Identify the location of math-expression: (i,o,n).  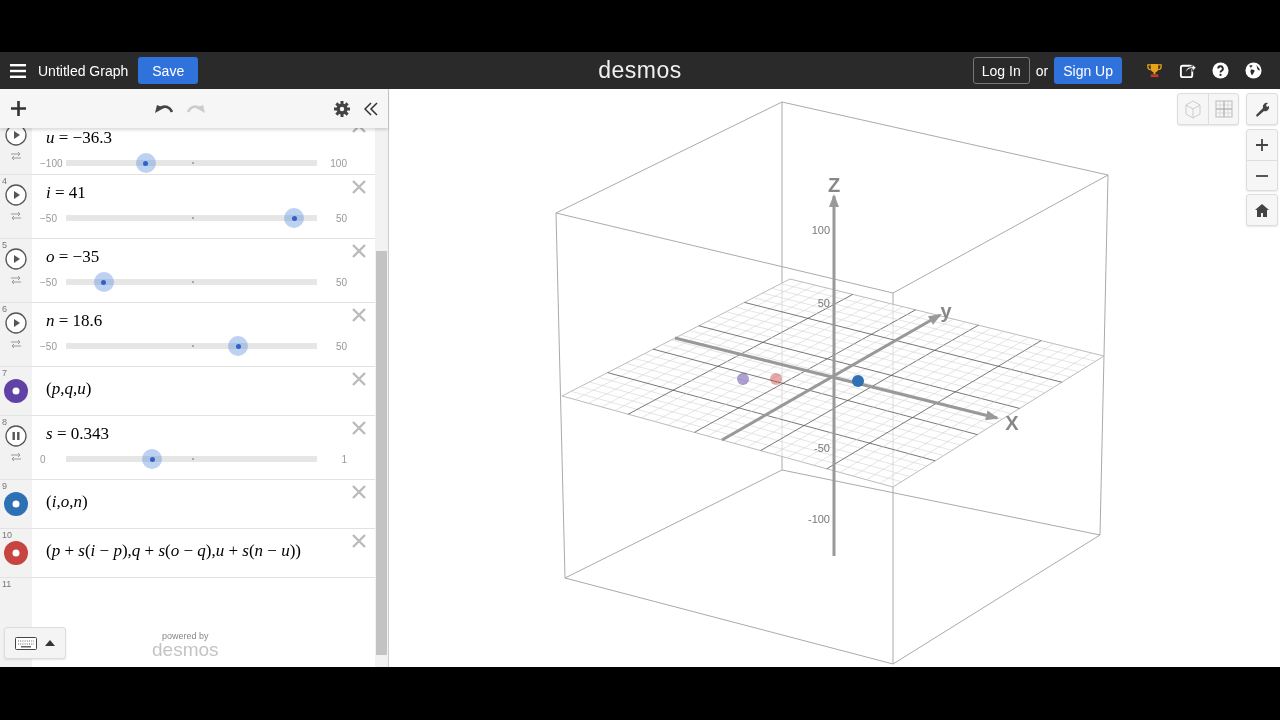
(67, 502).